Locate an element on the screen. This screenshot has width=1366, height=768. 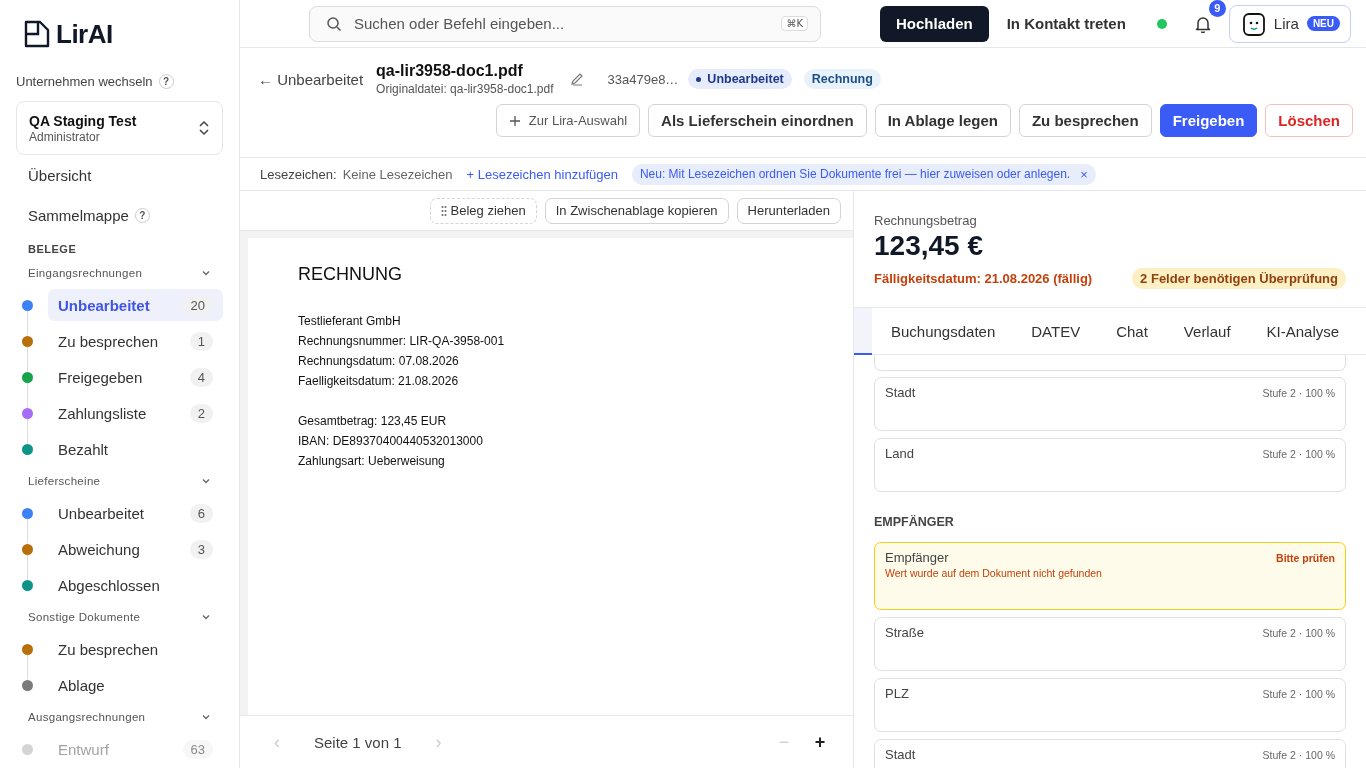
nav-item: Unbearbeitet 20 is located at coordinates (135, 305).